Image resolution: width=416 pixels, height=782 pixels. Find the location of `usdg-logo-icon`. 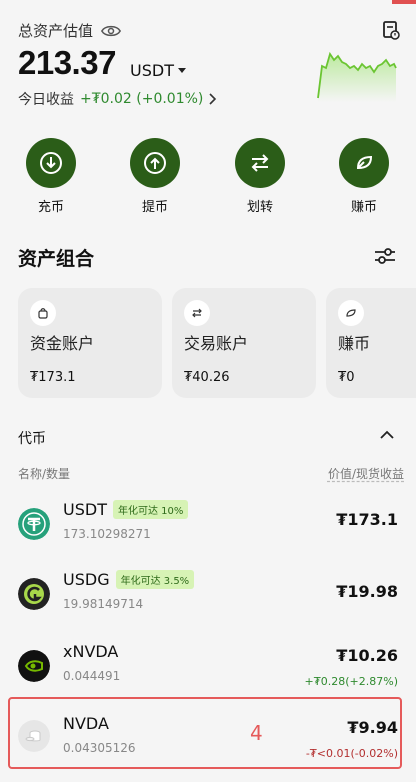

usdg-logo-icon is located at coordinates (34, 594).